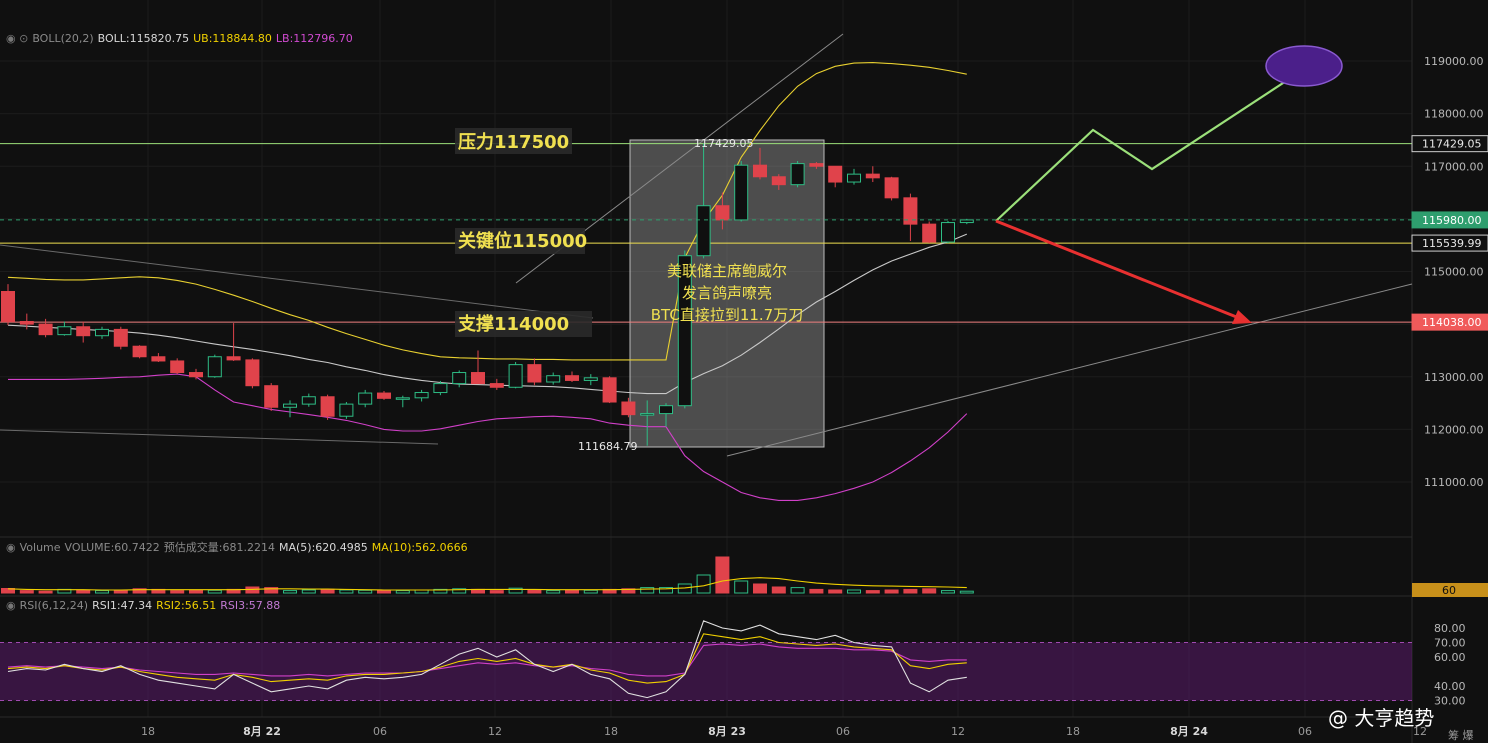  What do you see at coordinates (513, 142) in the screenshot?
I see `pressure-label: 压力117500` at bounding box center [513, 142].